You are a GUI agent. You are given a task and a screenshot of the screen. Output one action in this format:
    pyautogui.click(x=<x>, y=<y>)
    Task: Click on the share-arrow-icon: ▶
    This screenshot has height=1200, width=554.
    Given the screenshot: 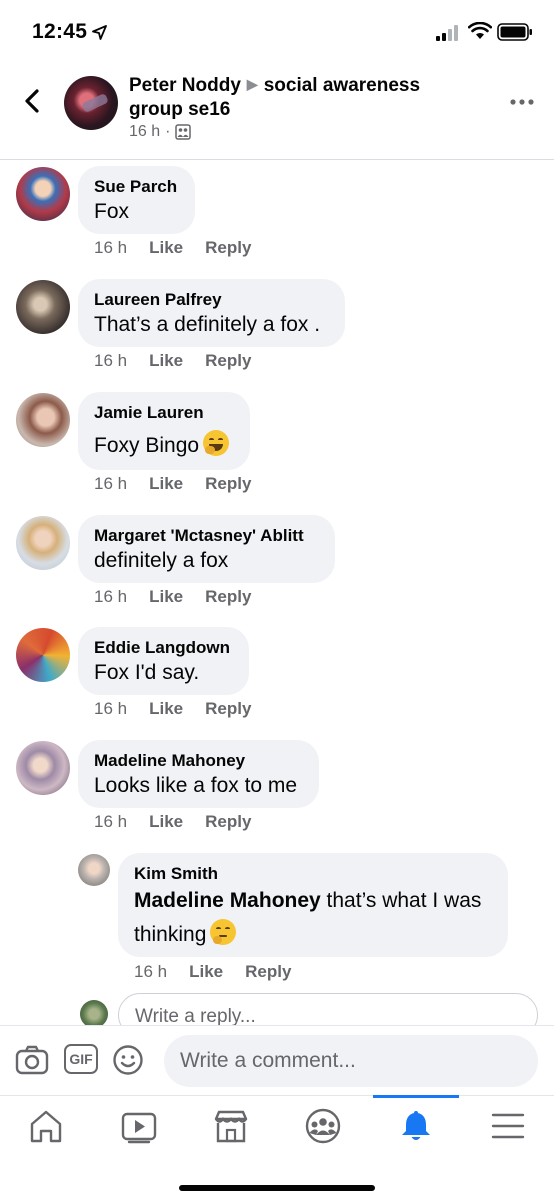 What is the action you would take?
    pyautogui.click(x=252, y=84)
    